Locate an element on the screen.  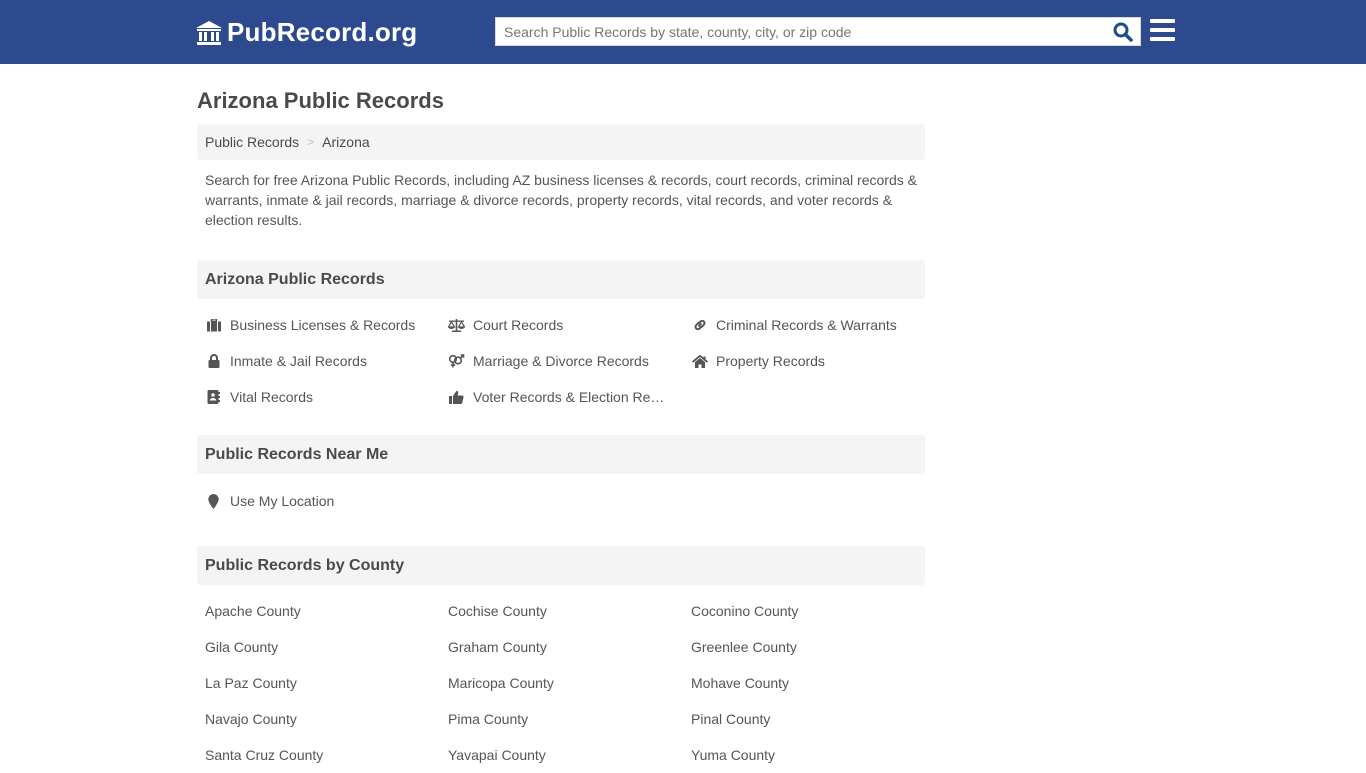
link-icon is located at coordinates (699, 325).